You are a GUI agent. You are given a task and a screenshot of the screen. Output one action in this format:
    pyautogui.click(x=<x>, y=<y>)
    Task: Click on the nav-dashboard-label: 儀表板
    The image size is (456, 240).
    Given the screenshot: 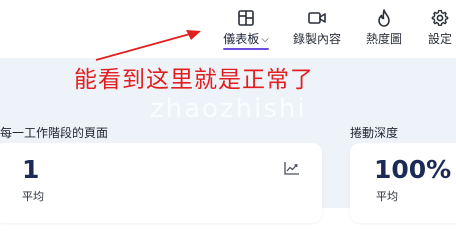 What is the action you would take?
    pyautogui.click(x=241, y=39)
    